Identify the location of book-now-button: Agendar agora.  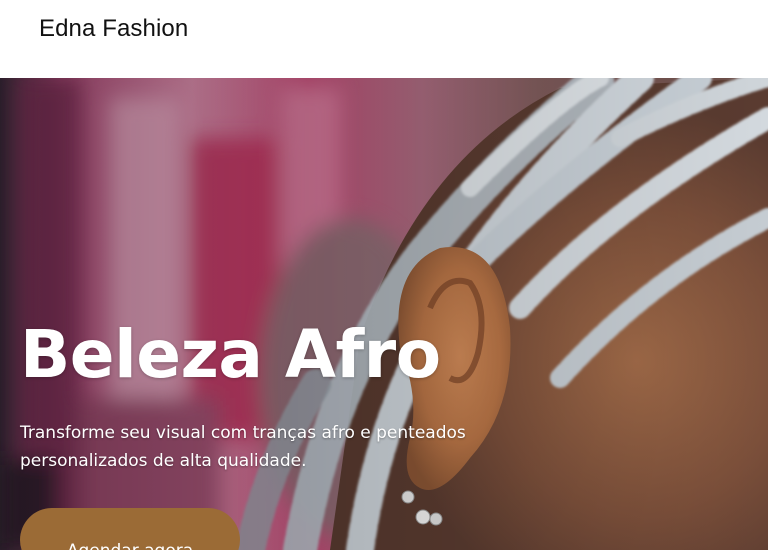
(130, 529).